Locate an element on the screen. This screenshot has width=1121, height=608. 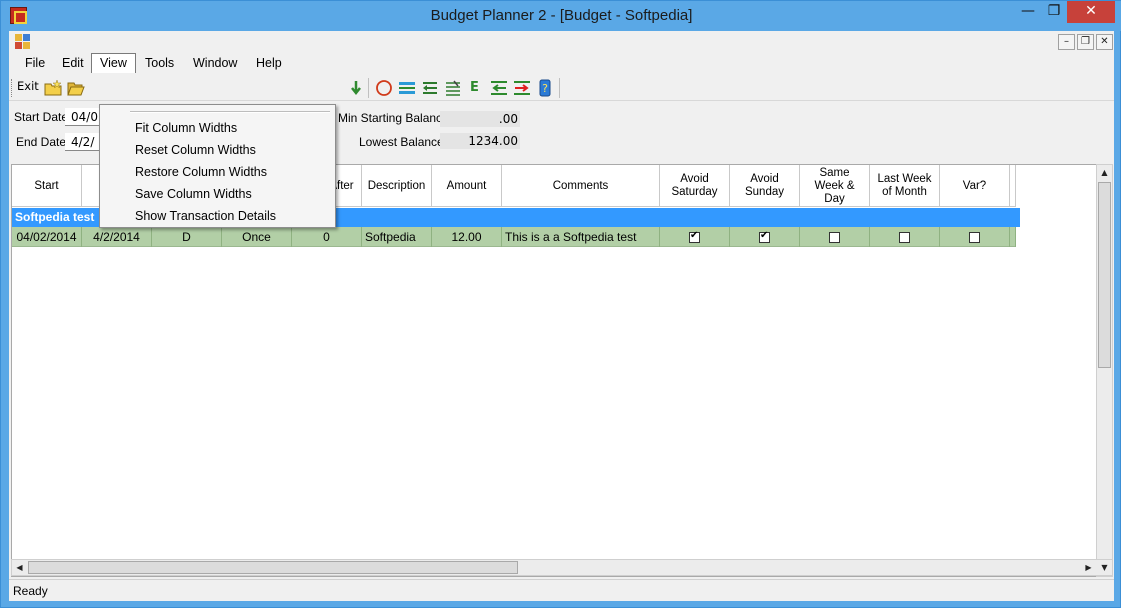
column-header-same-week-day: Same Week & Day is located at coordinates (835, 186).